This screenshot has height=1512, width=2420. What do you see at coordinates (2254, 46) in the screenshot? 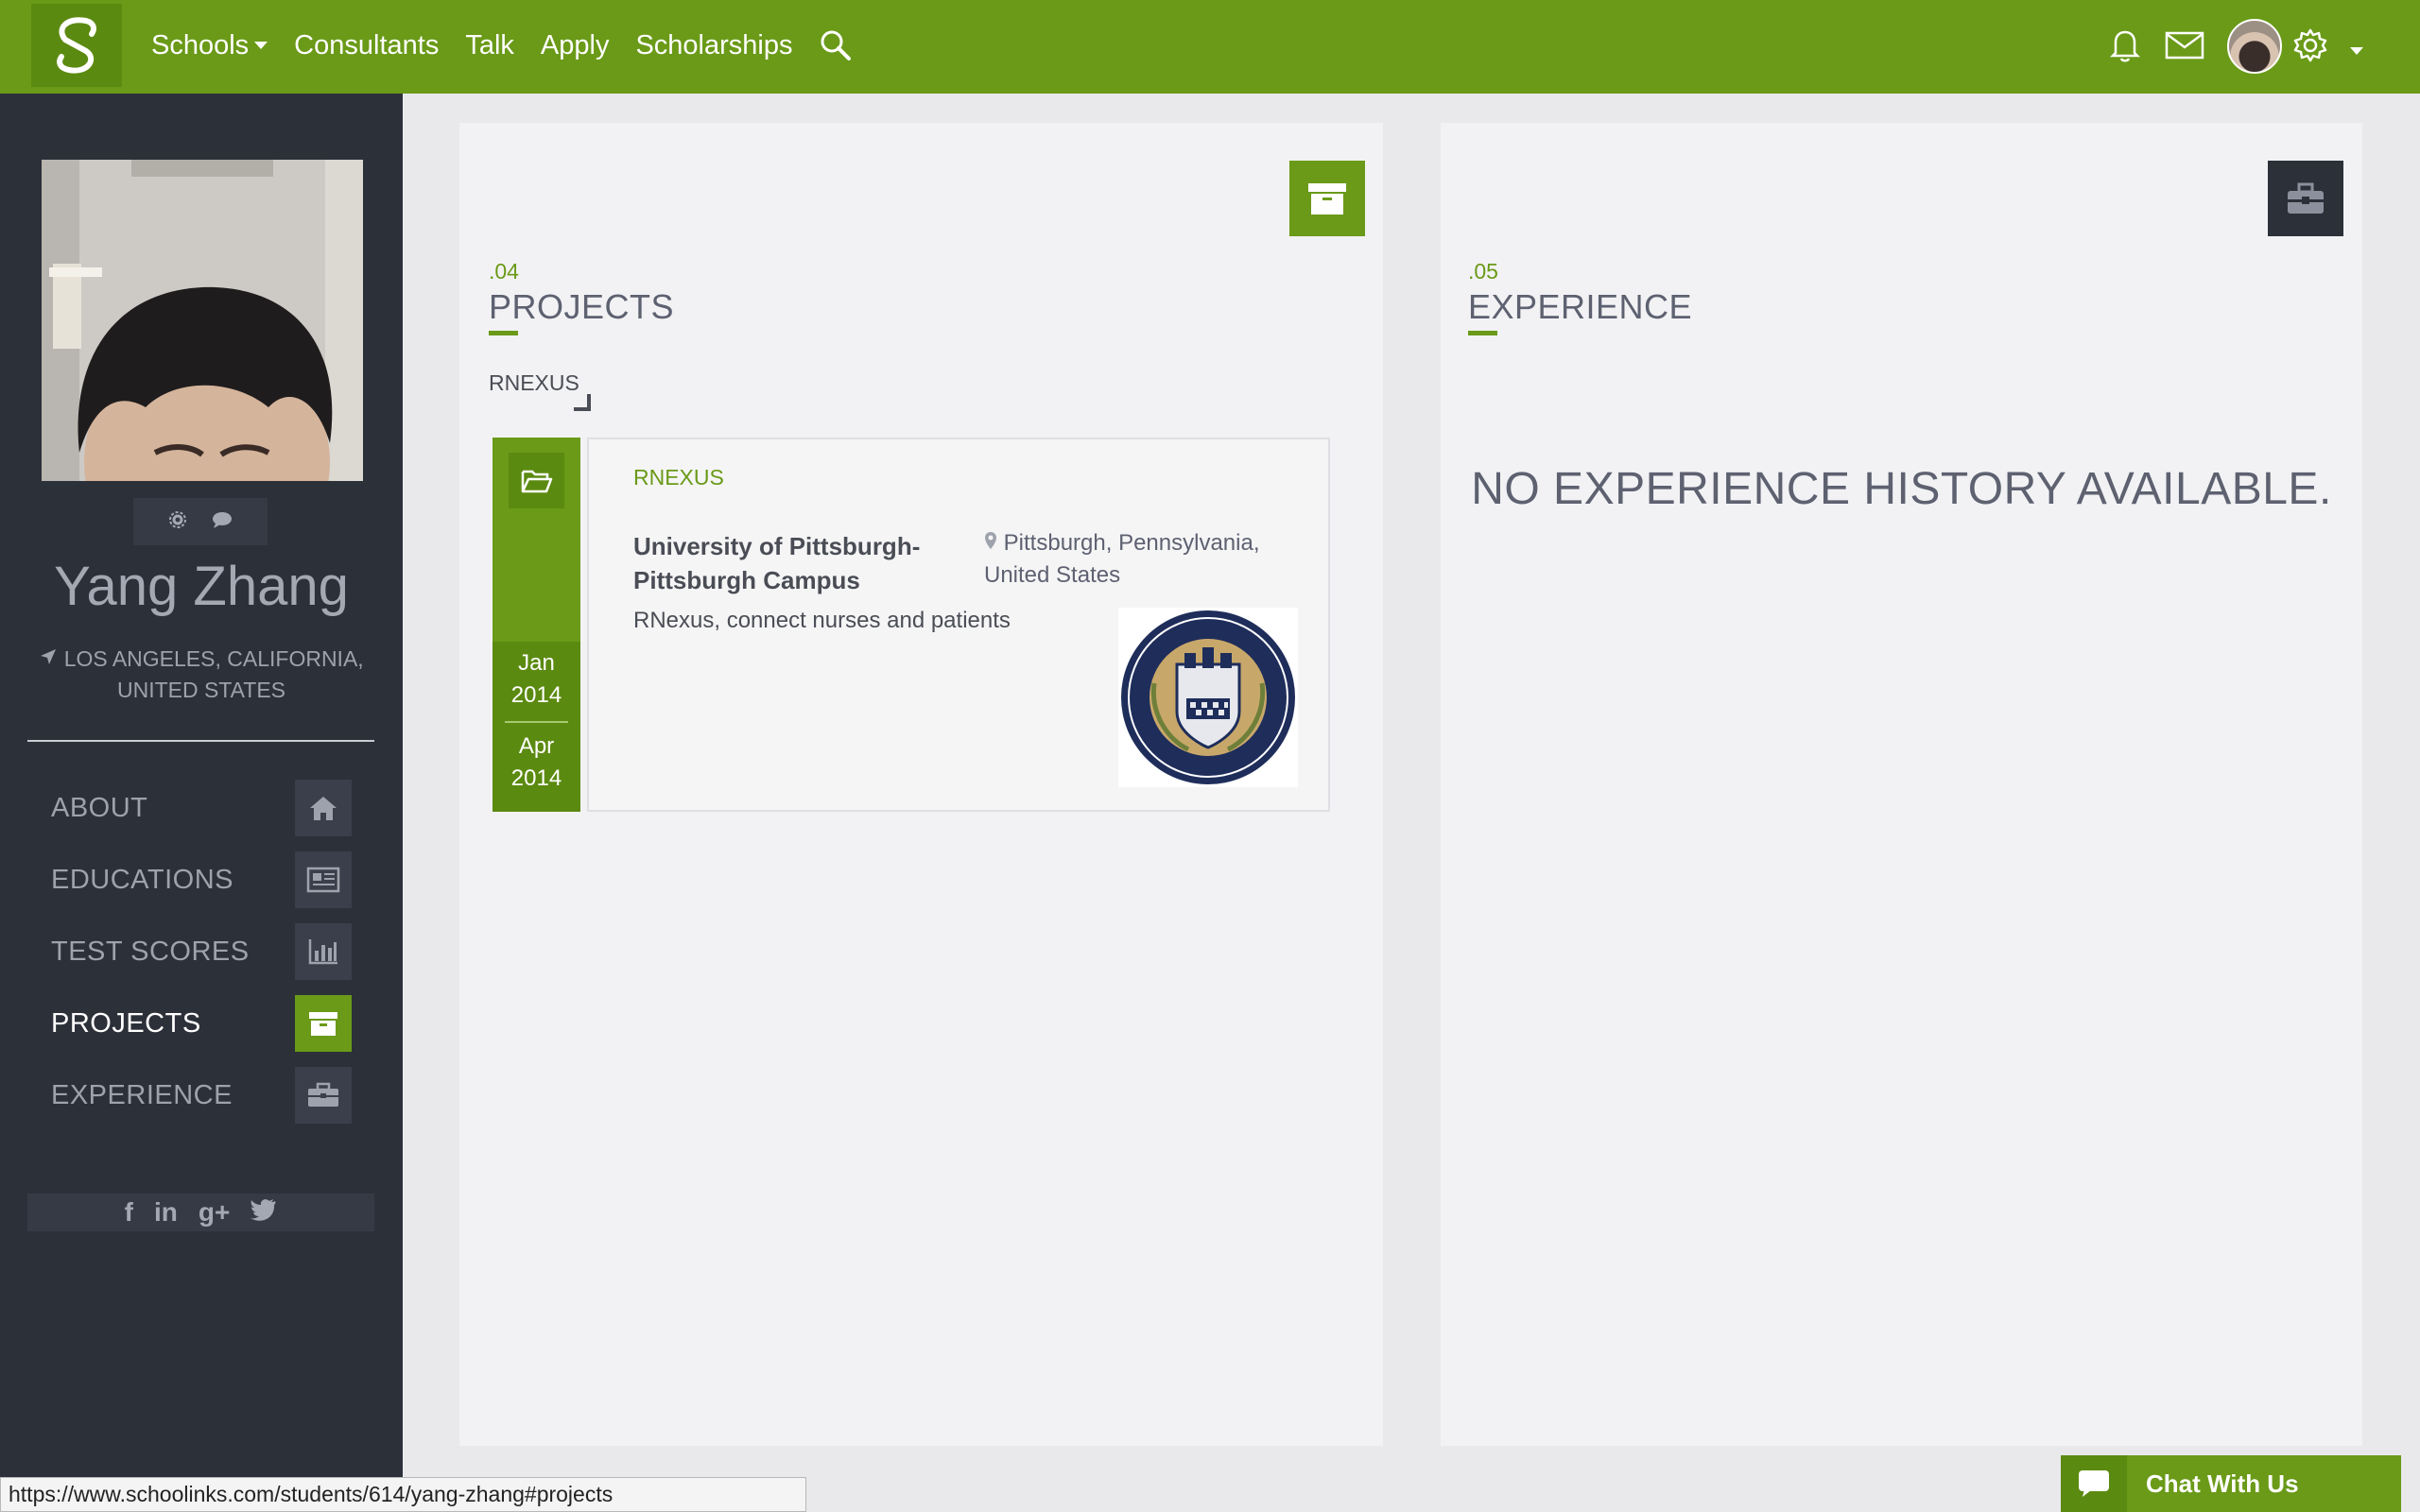
I see `avatar` at bounding box center [2254, 46].